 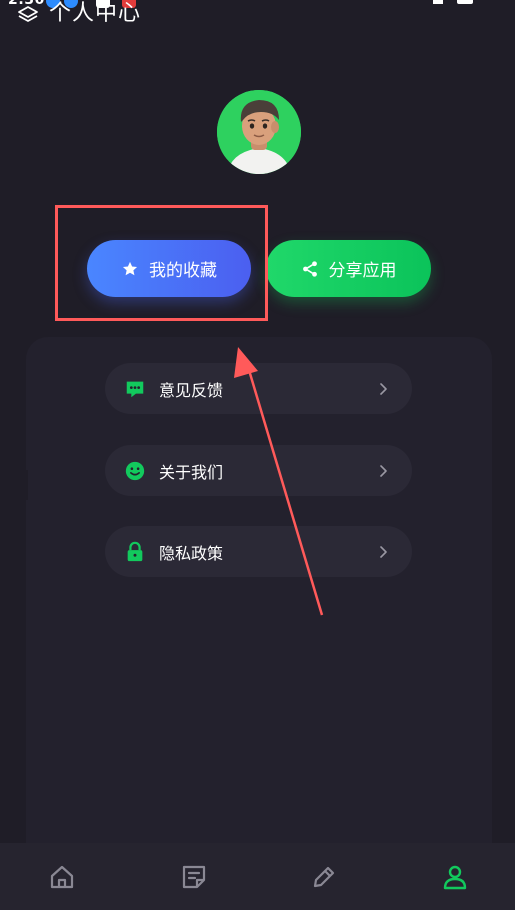 I want to click on smile-icon, so click(x=135, y=470).